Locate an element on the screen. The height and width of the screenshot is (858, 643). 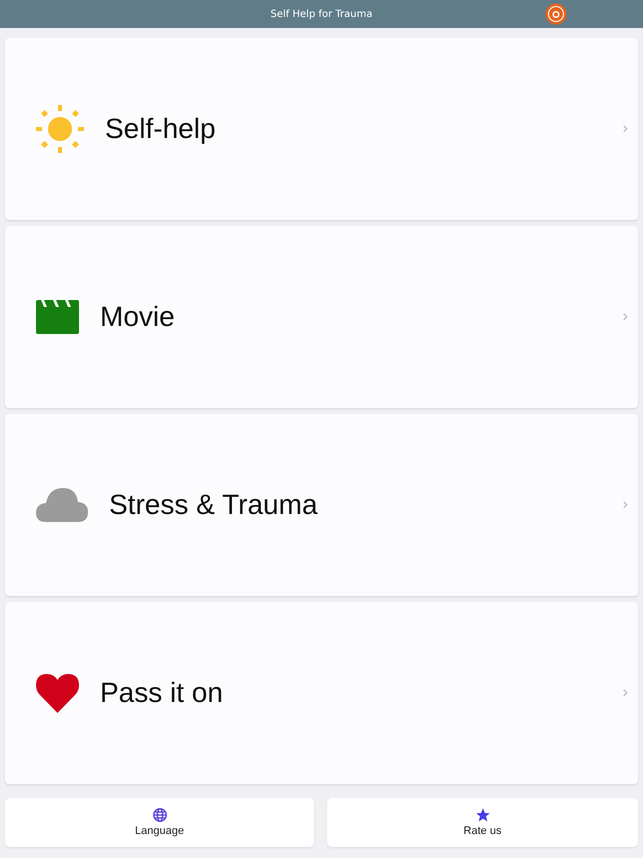
sun-icon is located at coordinates (60, 129).